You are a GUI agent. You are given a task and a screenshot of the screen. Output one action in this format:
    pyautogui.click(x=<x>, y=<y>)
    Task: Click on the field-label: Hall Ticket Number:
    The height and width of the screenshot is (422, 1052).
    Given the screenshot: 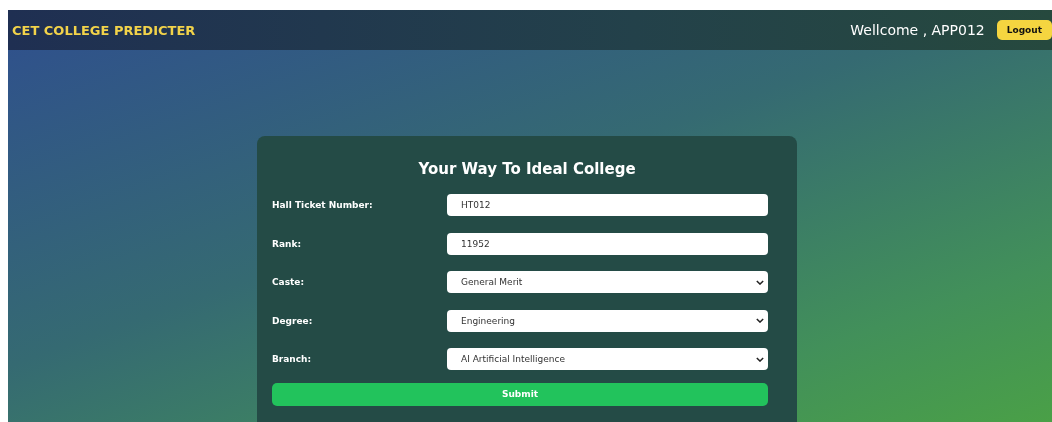 What is the action you would take?
    pyautogui.click(x=323, y=205)
    